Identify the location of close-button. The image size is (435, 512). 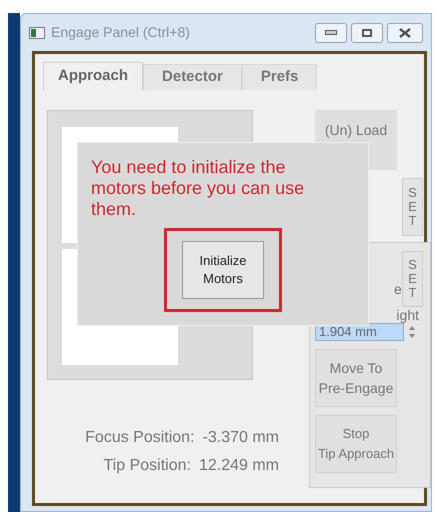
(405, 32).